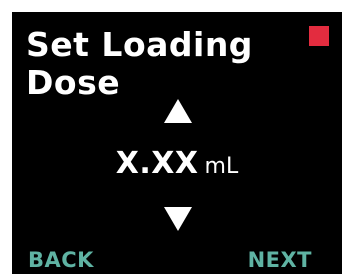  I want to click on increase-arrow, so click(178, 111).